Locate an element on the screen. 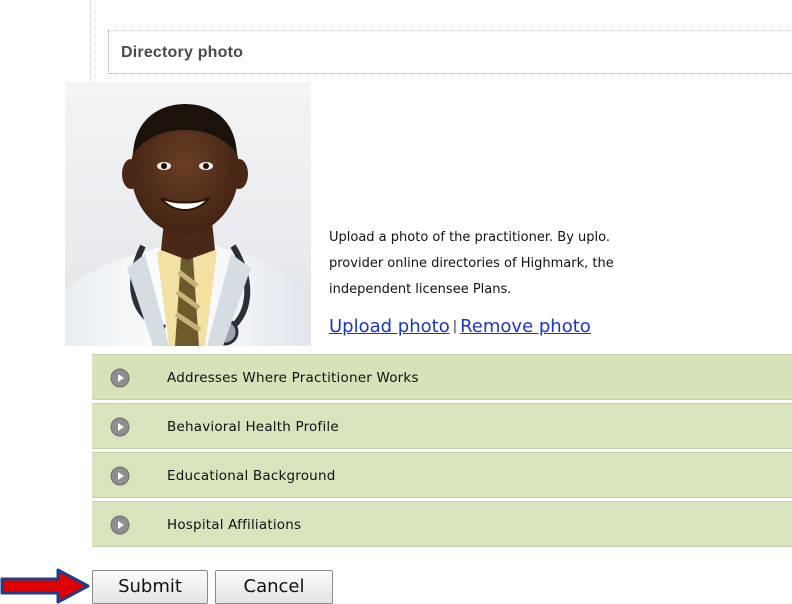 The width and height of the screenshot is (792, 604). remove-photo-link: Remove photo is located at coordinates (525, 326).